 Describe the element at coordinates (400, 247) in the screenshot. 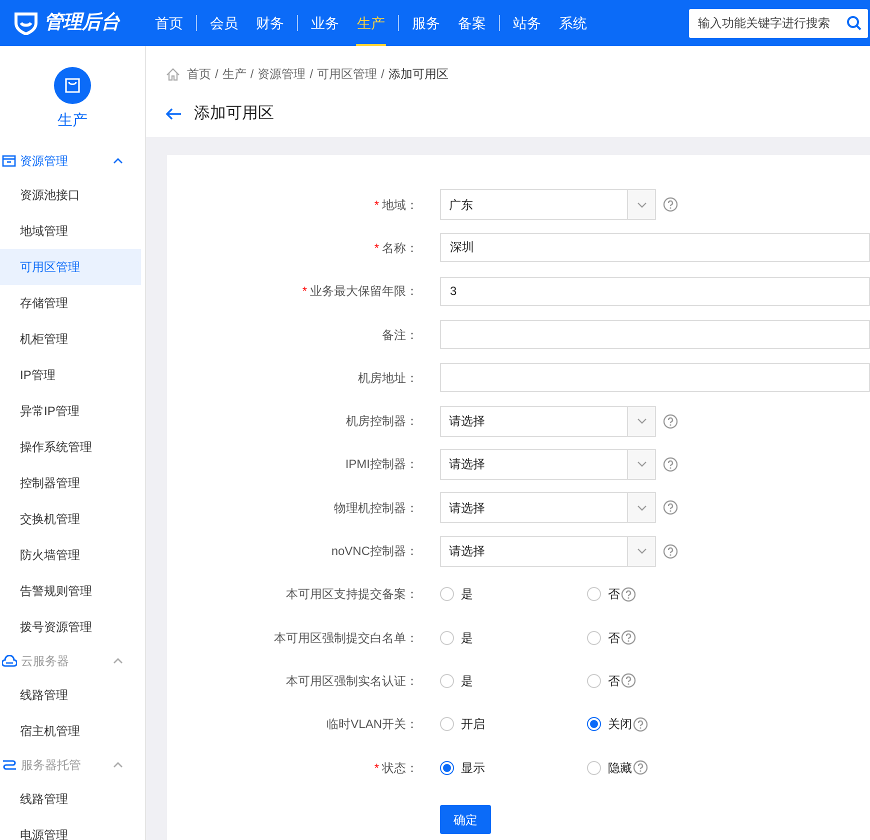

I see `field-label: 名称：` at that location.